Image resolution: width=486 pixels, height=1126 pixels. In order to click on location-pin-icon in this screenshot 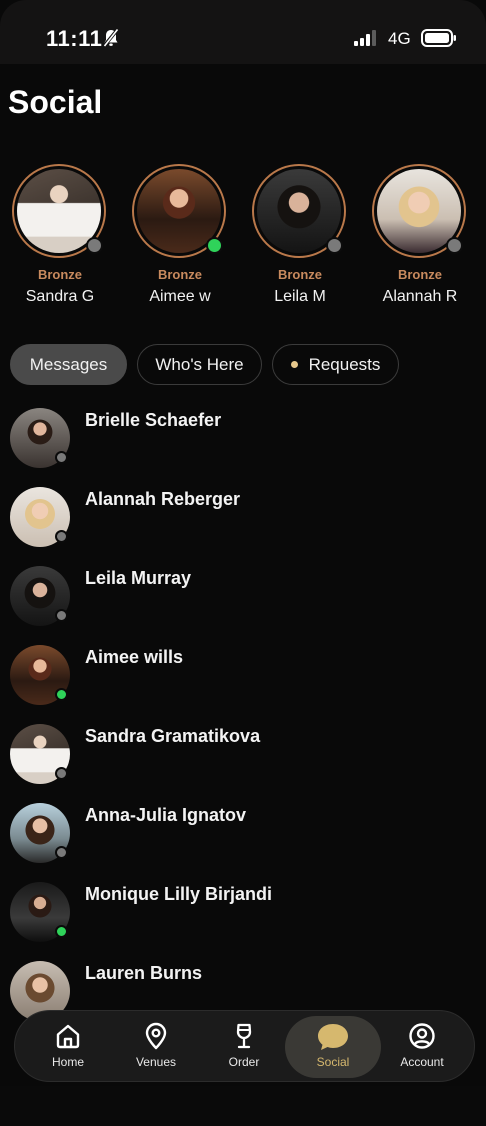, I will do `click(156, 1036)`.